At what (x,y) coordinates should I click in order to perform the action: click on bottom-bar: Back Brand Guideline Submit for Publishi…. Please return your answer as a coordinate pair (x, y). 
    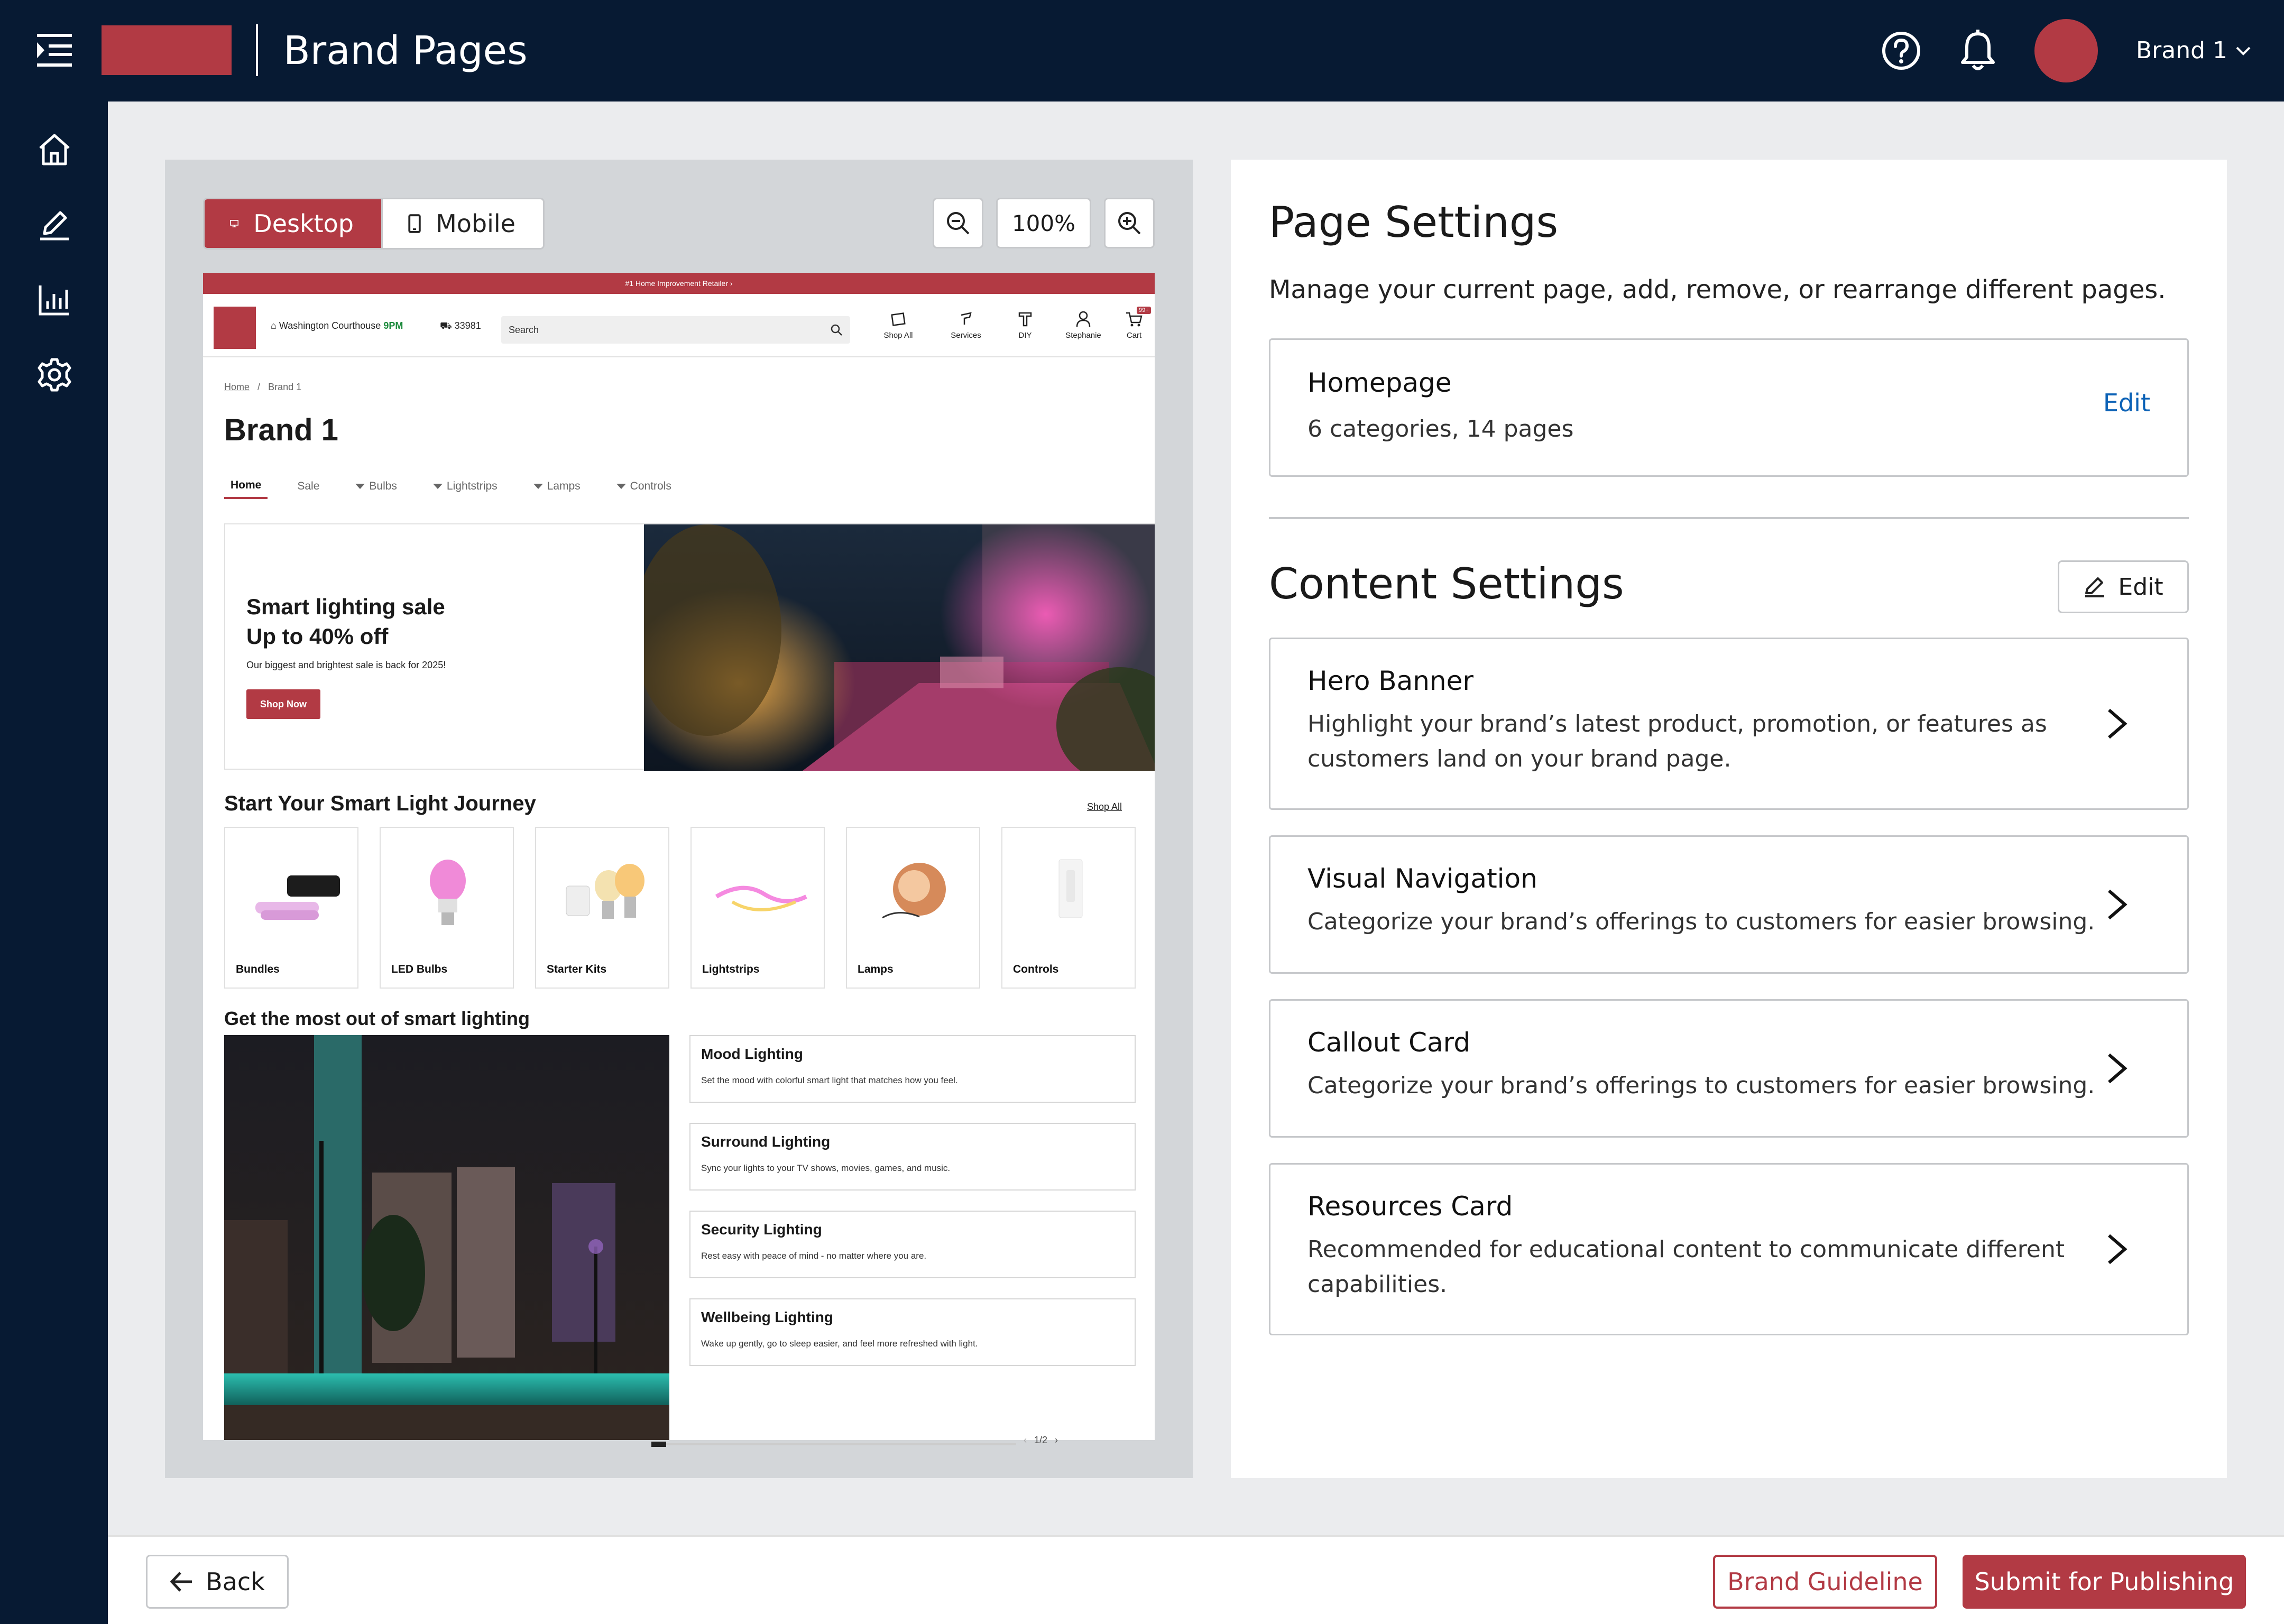
    Looking at the image, I should click on (1196, 1580).